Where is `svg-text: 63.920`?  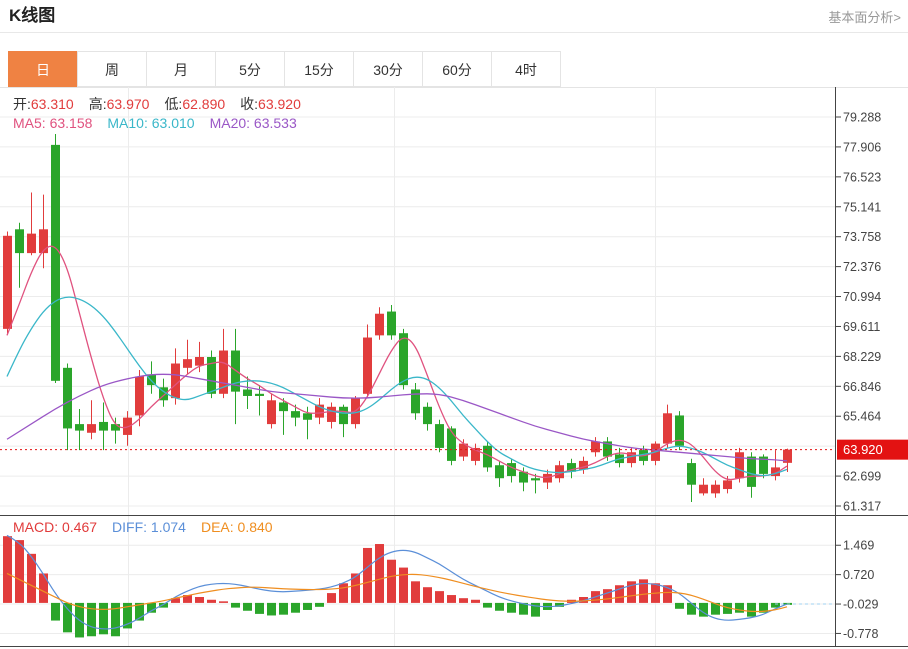
svg-text: 63.920 is located at coordinates (863, 449).